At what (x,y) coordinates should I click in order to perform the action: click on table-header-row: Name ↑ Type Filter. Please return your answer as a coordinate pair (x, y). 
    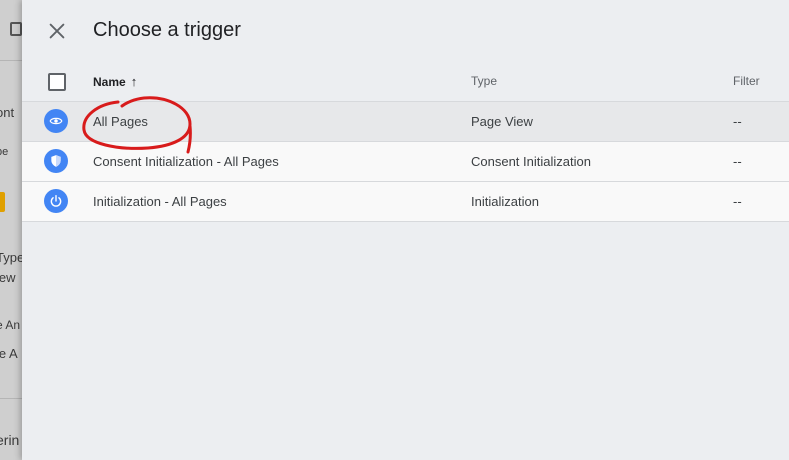
    Looking at the image, I should click on (405, 82).